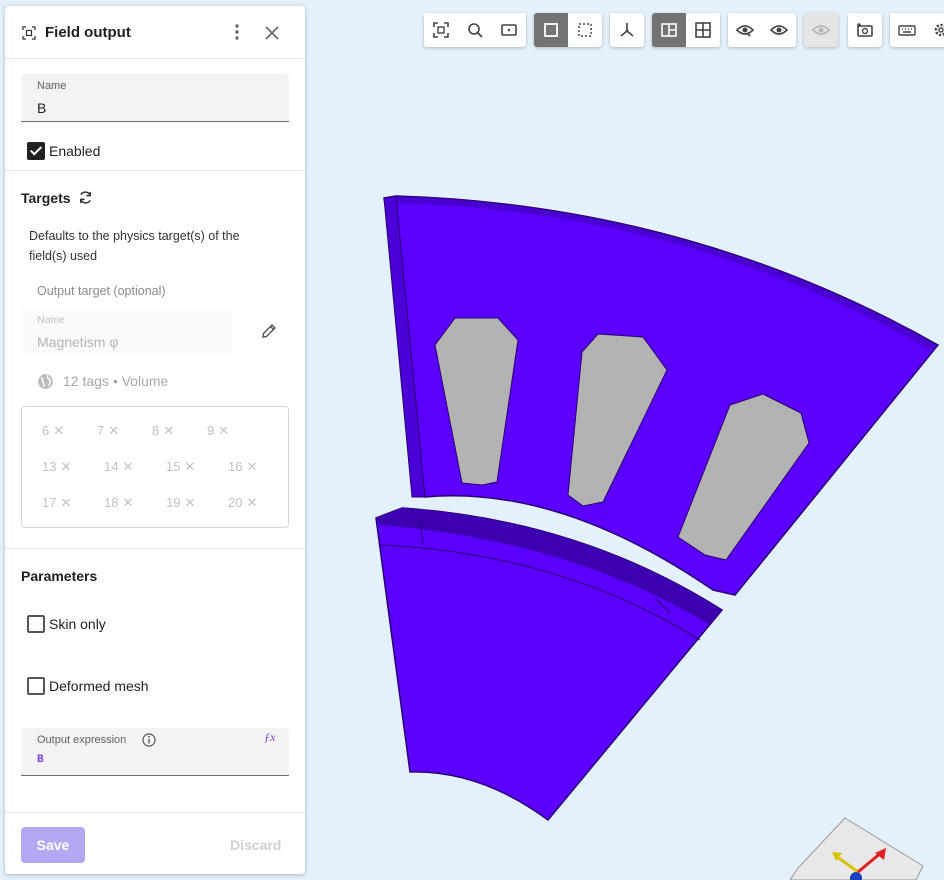  Describe the element at coordinates (269, 331) in the screenshot. I see `edit-target-icon` at that location.